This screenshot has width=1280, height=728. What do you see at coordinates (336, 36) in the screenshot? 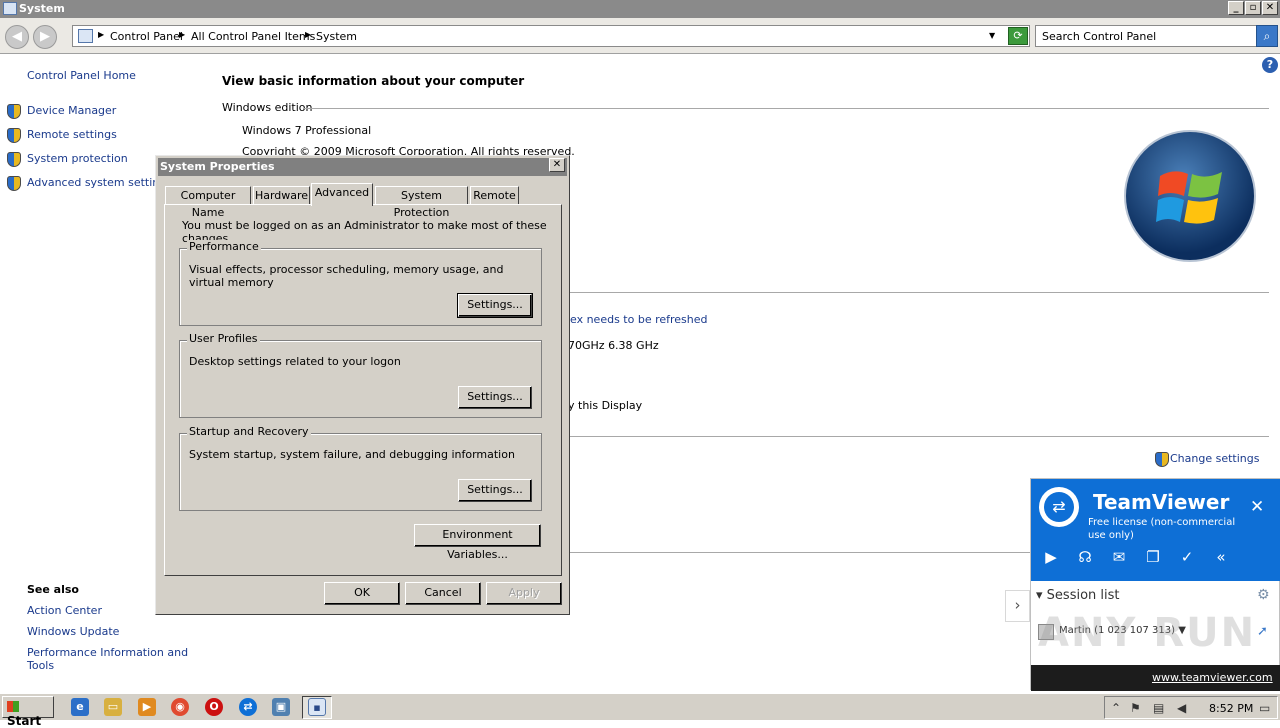
I see `breadcrumb-system: System` at bounding box center [336, 36].